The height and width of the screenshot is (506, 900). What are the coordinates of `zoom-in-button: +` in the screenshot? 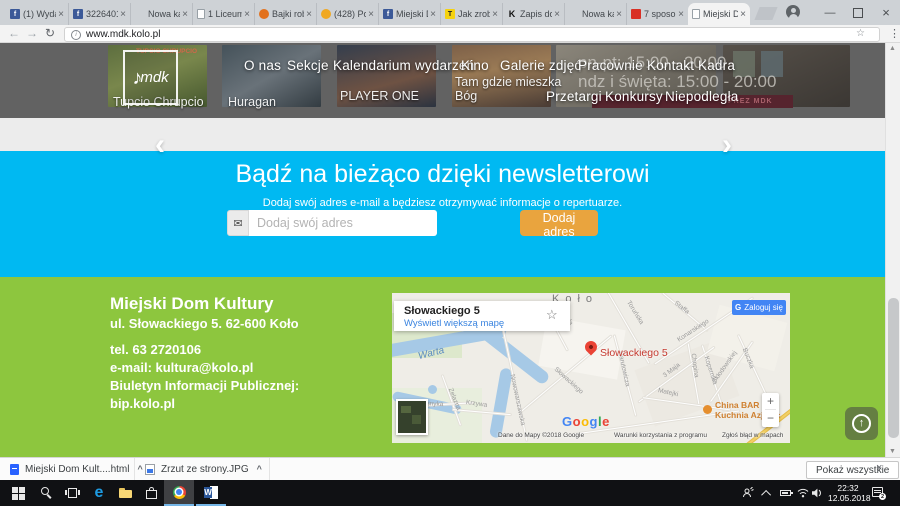 It's located at (770, 401).